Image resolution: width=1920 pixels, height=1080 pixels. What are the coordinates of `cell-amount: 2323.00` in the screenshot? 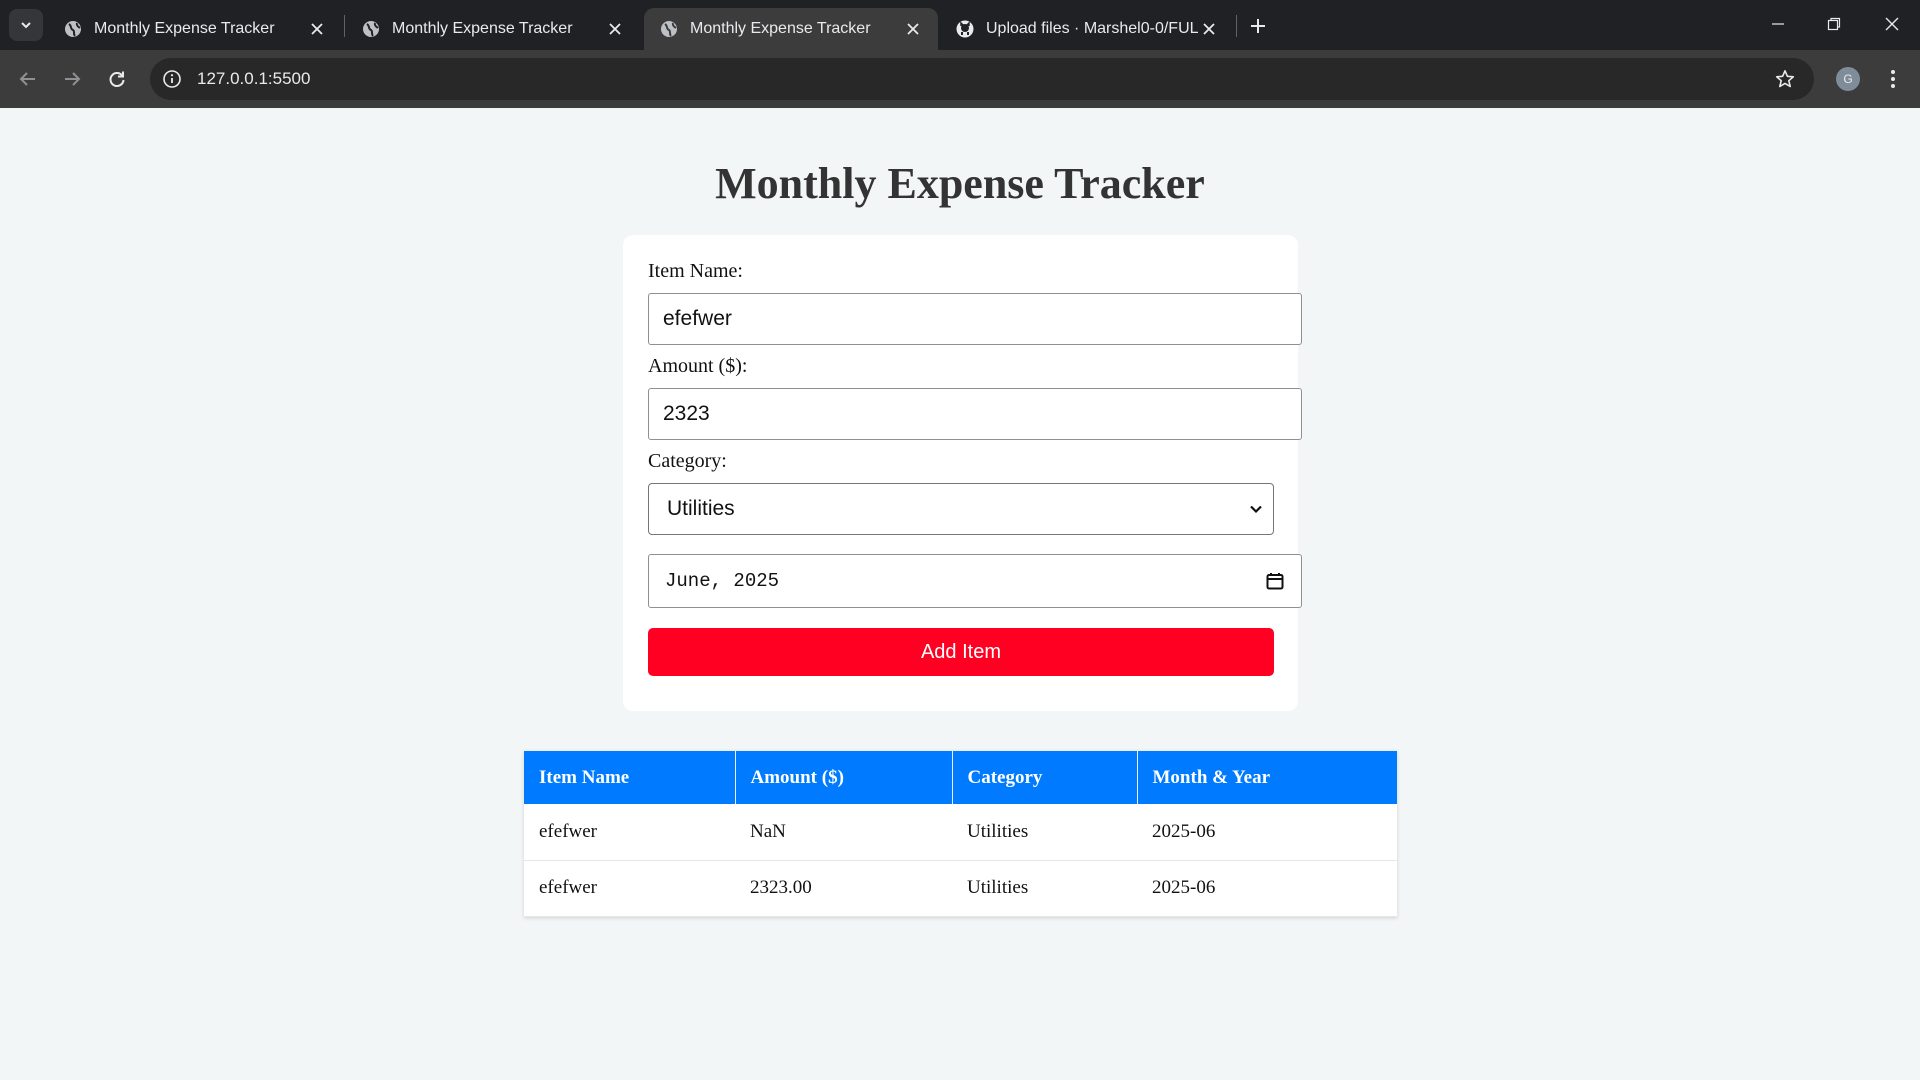 It's located at (843, 888).